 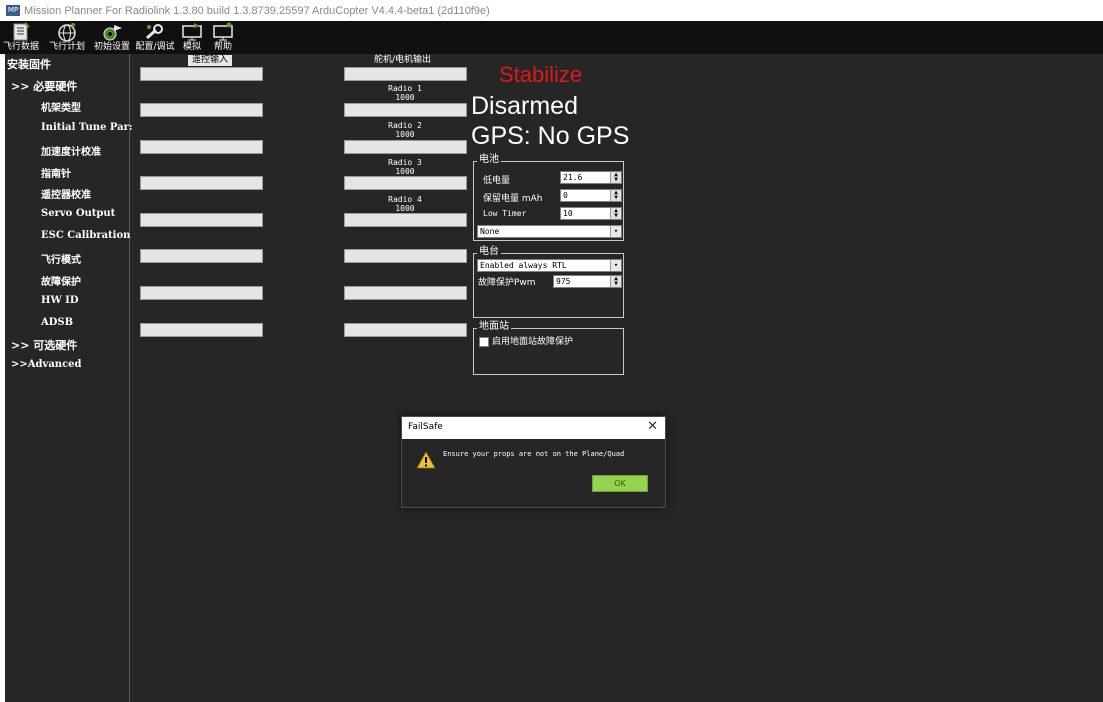 What do you see at coordinates (615, 195) in the screenshot?
I see `reserve-mah-spinner: ▲ ▼` at bounding box center [615, 195].